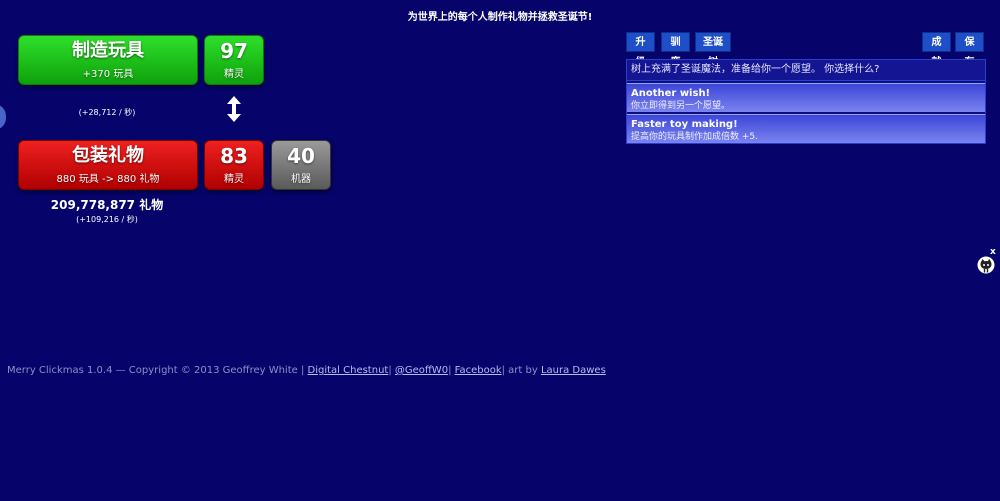 The image size is (1000, 501). I want to click on wrap-elves-button: 83 精灵, so click(234, 165).